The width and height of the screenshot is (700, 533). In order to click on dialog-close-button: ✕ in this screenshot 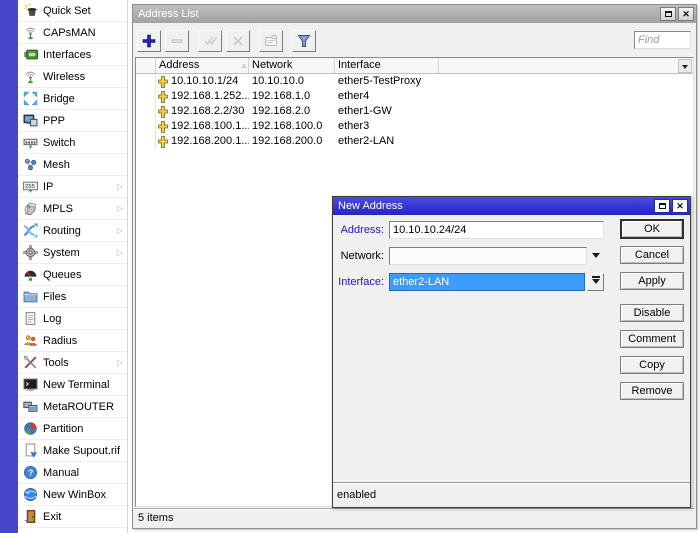, I will do `click(680, 206)`.